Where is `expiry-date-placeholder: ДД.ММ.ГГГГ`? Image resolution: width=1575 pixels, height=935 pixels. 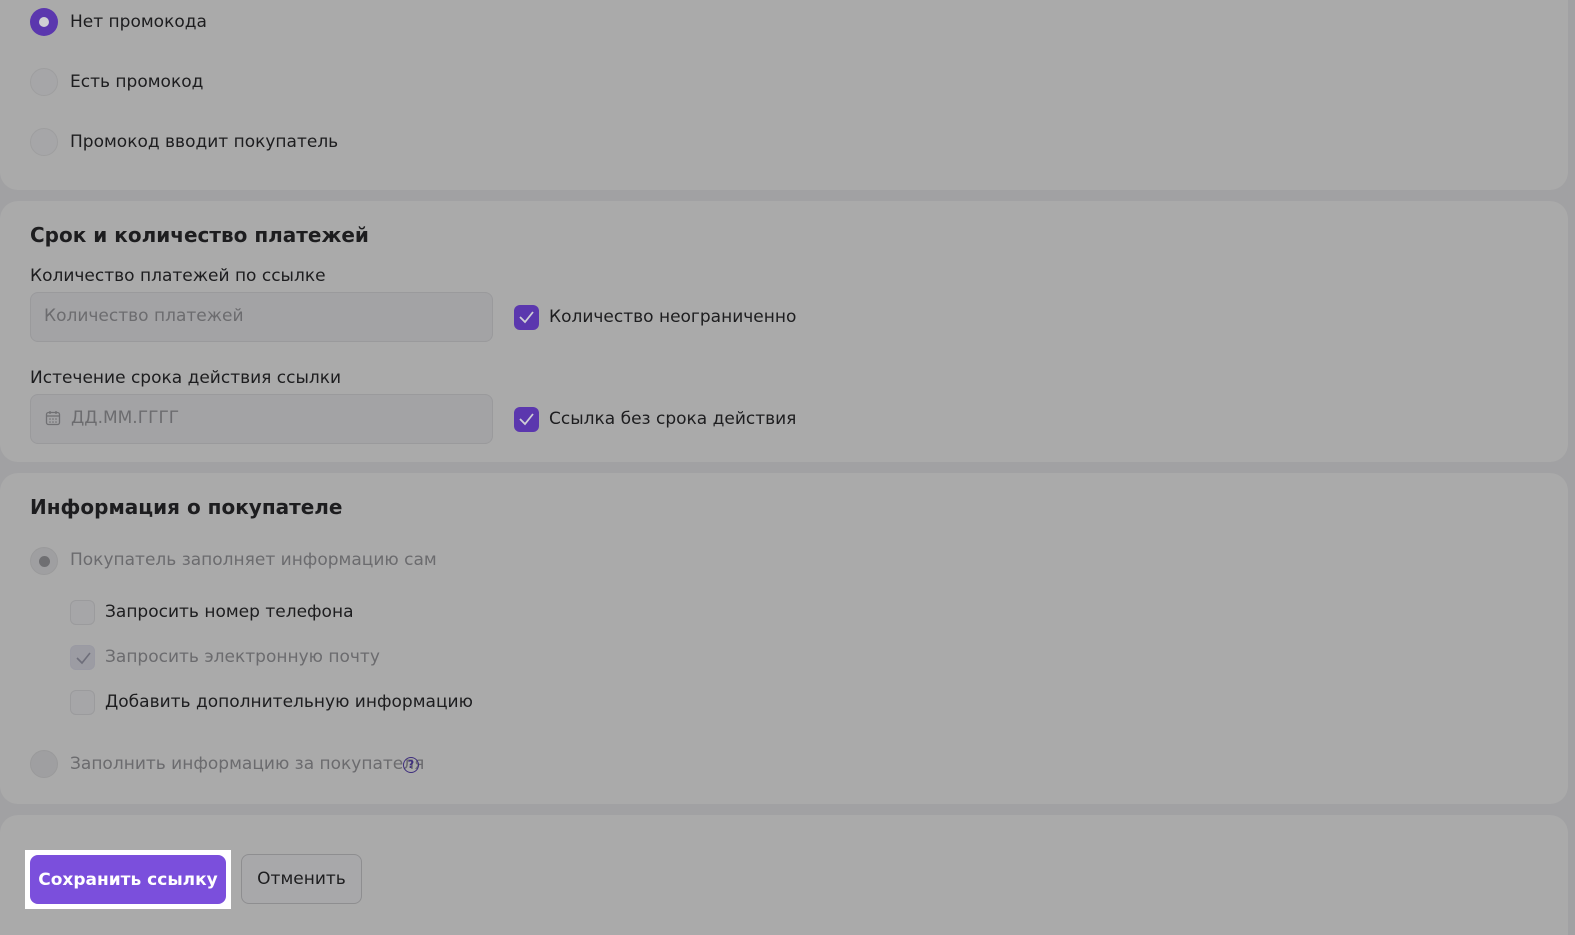 expiry-date-placeholder: ДД.ММ.ГГГГ is located at coordinates (125, 418).